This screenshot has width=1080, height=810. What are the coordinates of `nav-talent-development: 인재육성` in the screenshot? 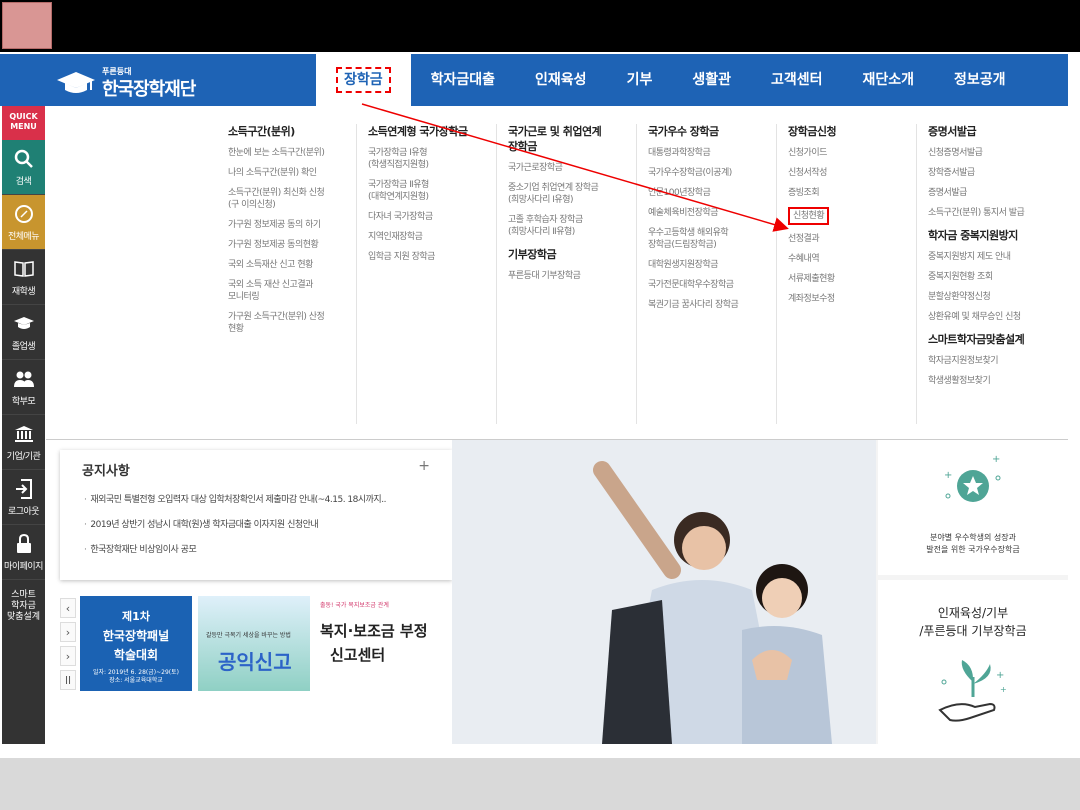 It's located at (561, 80).